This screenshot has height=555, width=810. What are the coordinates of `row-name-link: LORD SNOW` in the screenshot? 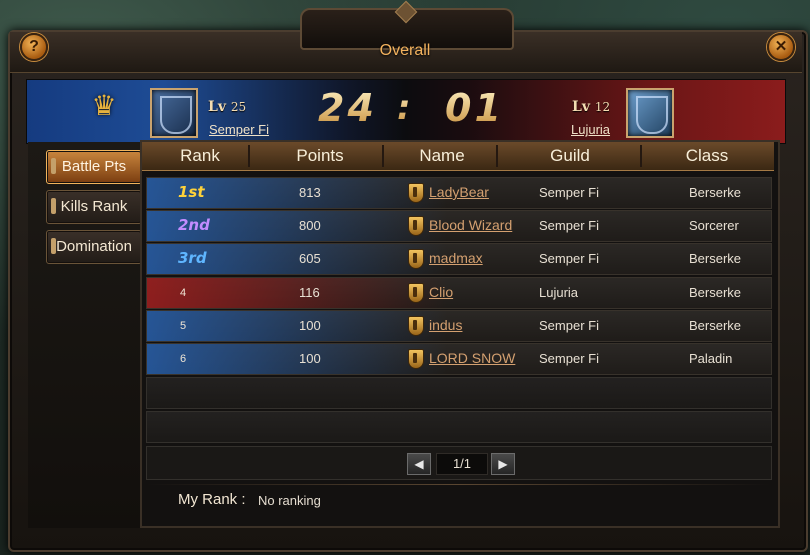 It's located at (472, 358).